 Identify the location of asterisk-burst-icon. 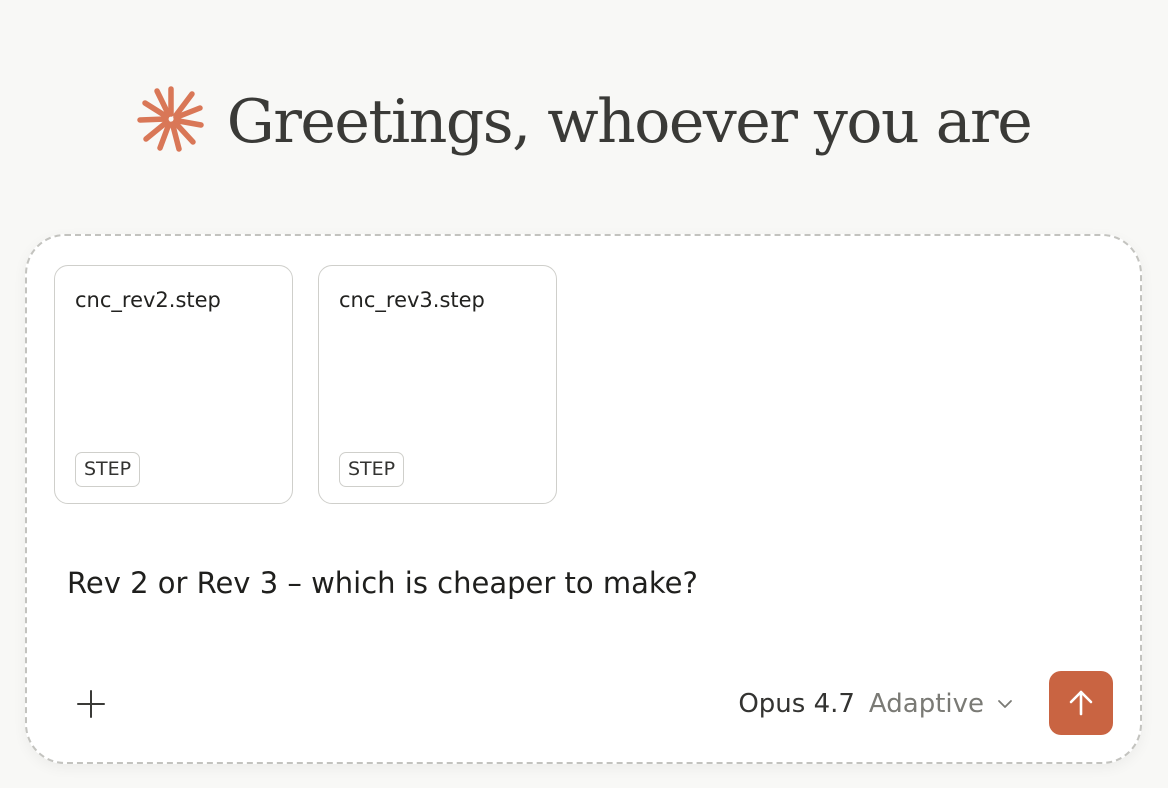
(170, 119).